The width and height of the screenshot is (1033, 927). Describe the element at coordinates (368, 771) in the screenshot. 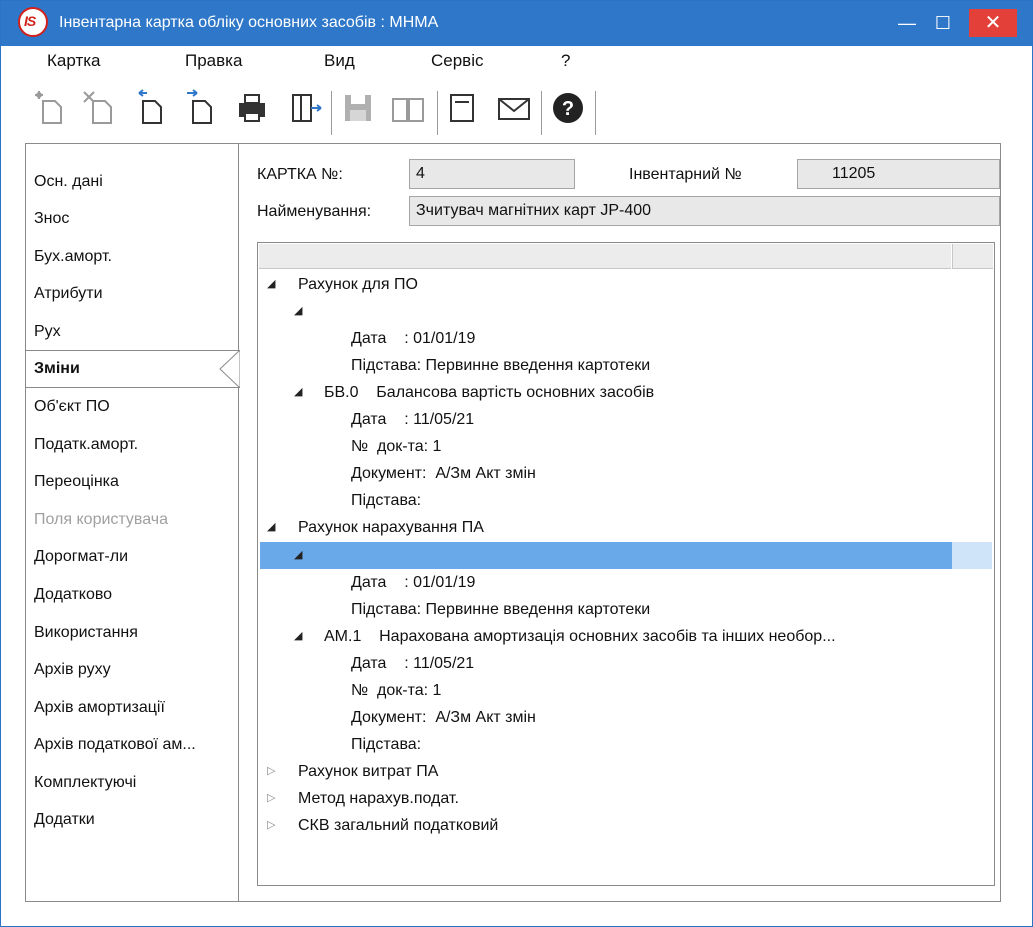

I see `tree-row-text: Рахунок витрат ПА` at that location.